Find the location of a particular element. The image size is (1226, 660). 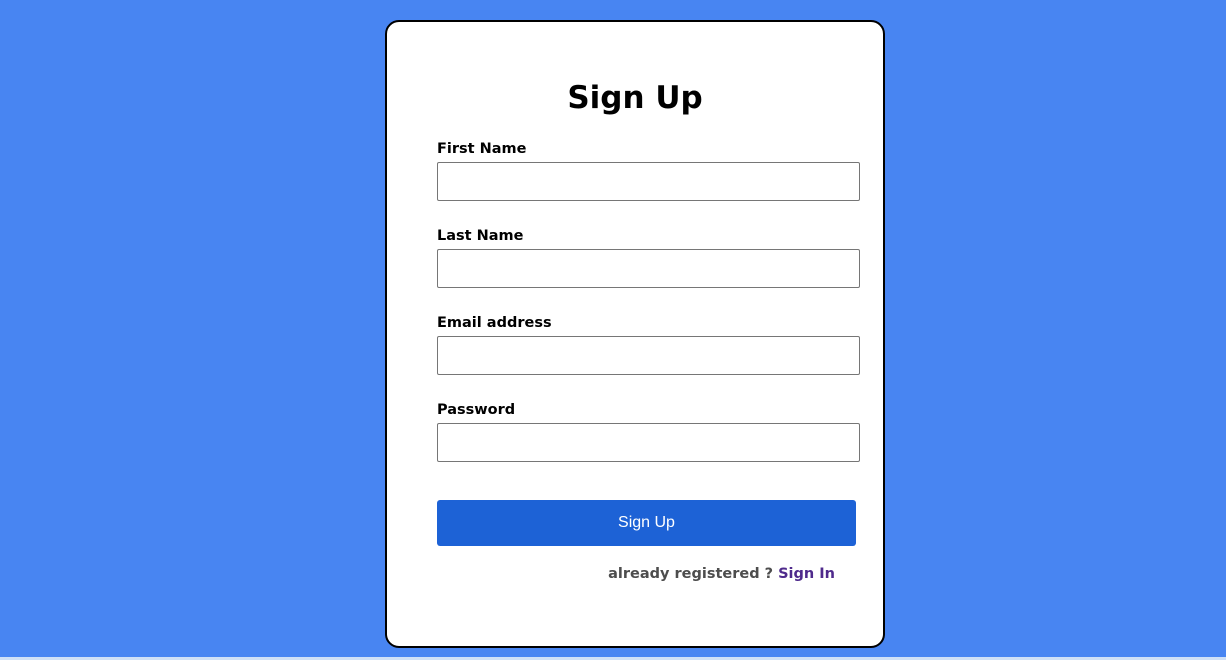

email-label: Email address is located at coordinates (494, 323).